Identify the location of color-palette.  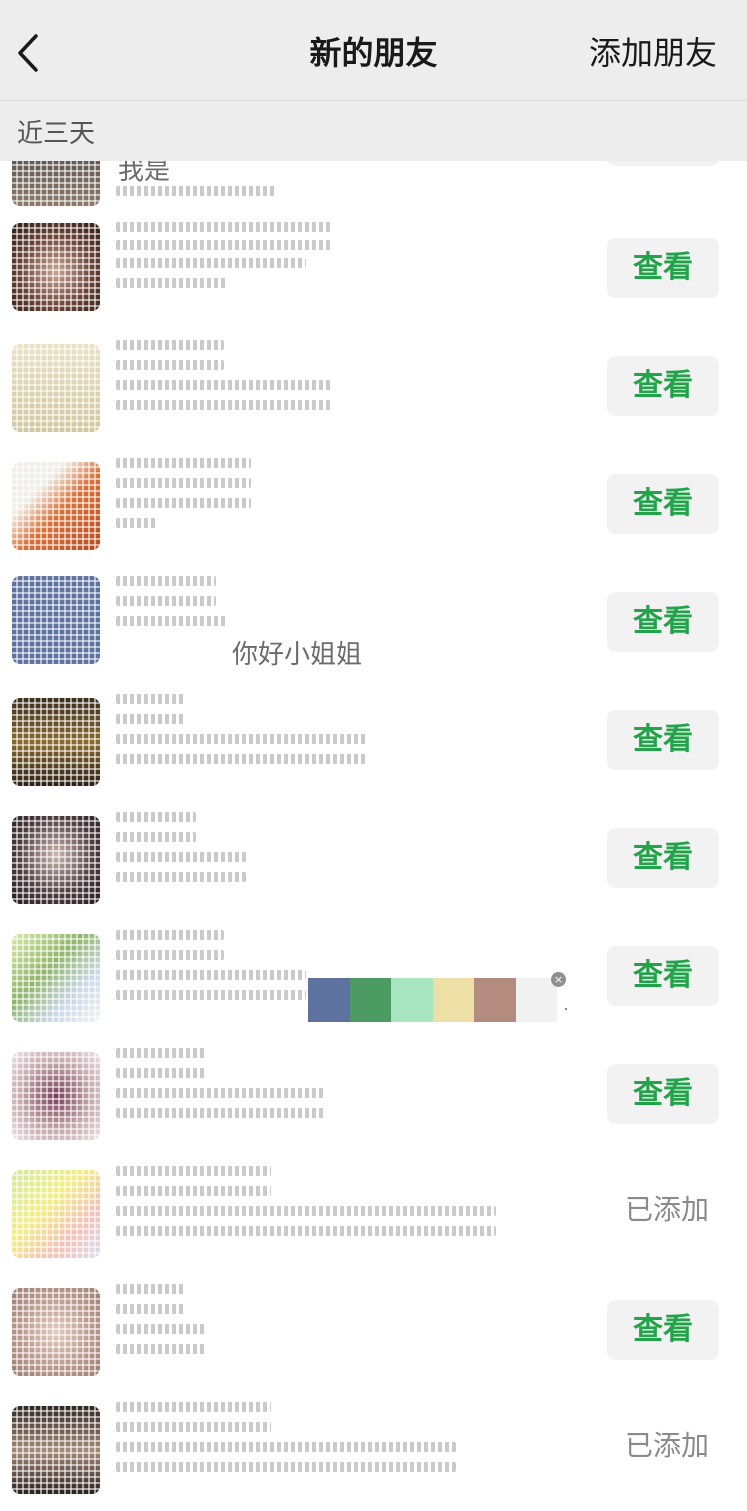
(432, 1000).